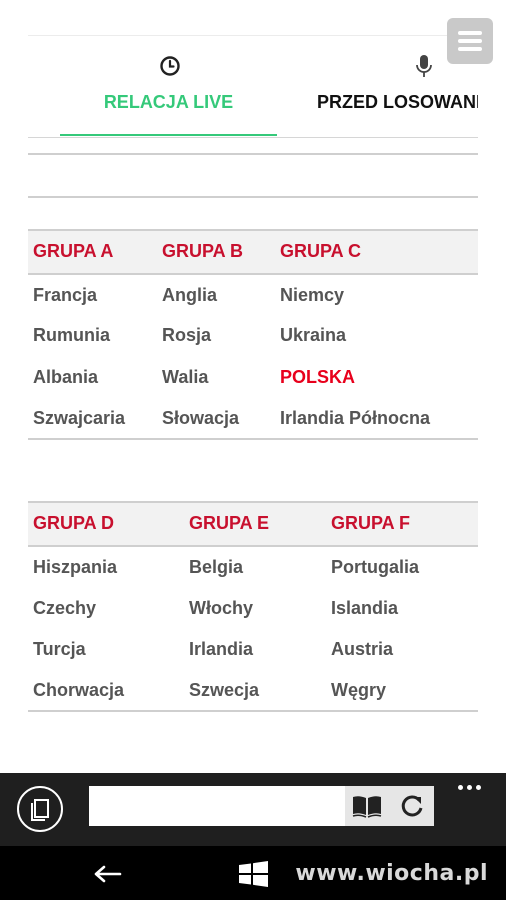 The width and height of the screenshot is (506, 900). I want to click on team-cell: Islandia, so click(365, 608).